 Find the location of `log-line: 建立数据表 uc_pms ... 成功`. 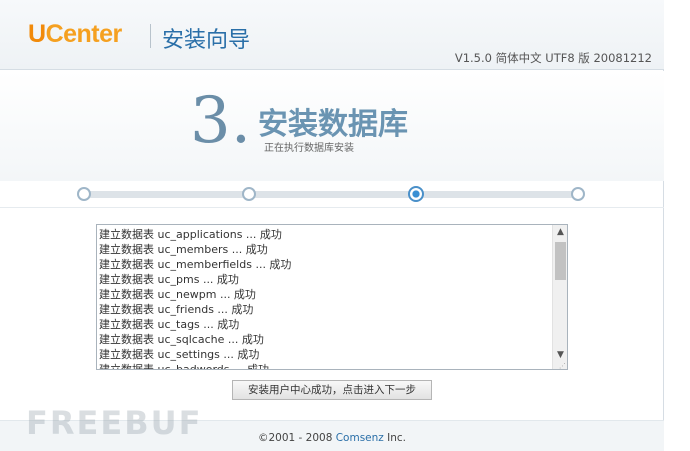

log-line: 建立数据表 uc_pms ... 成功 is located at coordinates (169, 279).